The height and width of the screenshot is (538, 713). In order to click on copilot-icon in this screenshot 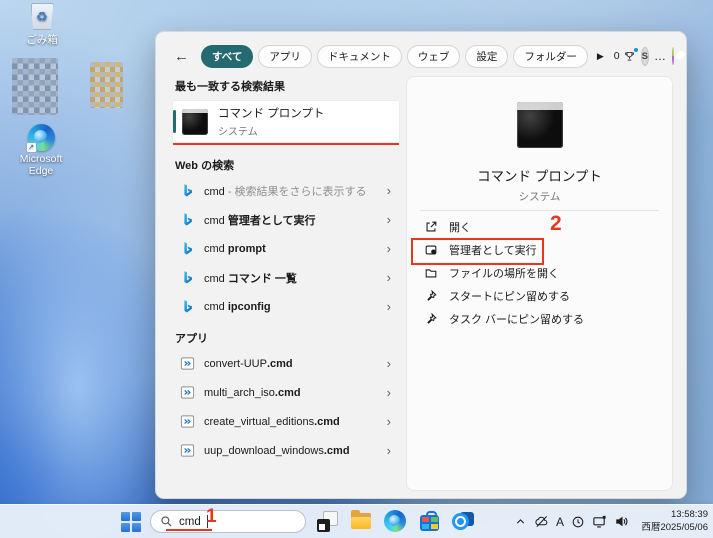, I will do `click(679, 56)`.